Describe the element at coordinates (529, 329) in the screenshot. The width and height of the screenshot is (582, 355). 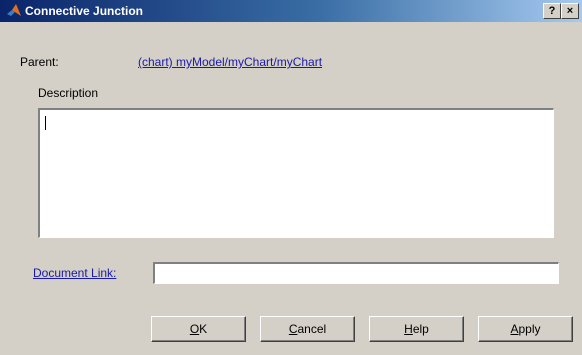
I see `apply-label-rest: pply` at that location.